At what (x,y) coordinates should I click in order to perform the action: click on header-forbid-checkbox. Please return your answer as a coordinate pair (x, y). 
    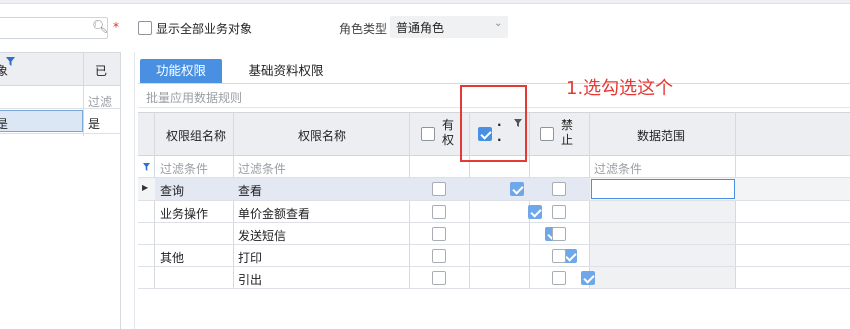
    Looking at the image, I should click on (547, 134).